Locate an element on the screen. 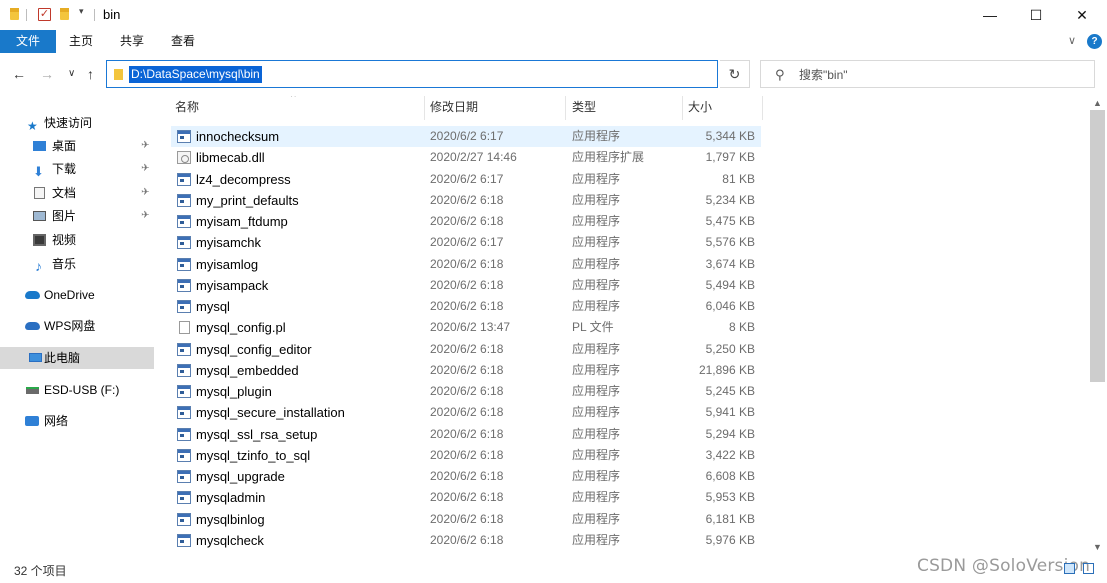 This screenshot has width=1107, height=583. back-button: ← is located at coordinates (19, 74).